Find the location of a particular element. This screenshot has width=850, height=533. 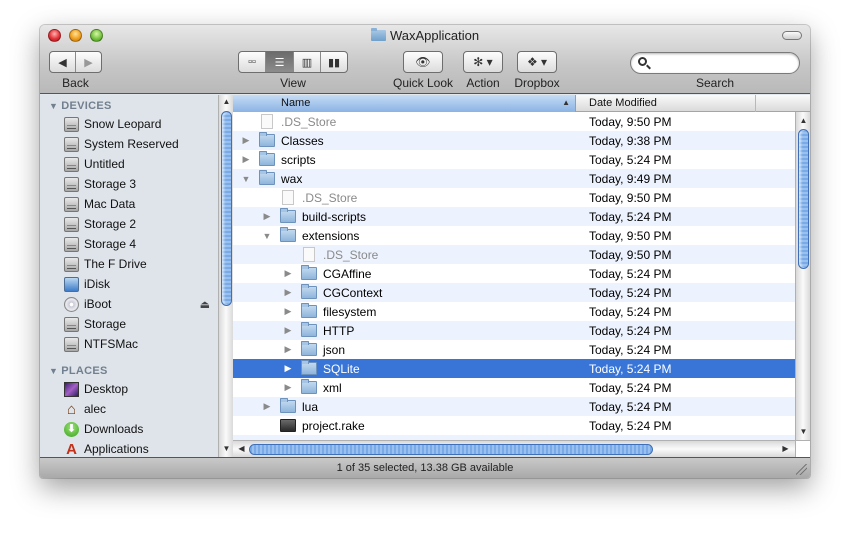

file-row-wax: ▼ wax Today, 9:49 PM is located at coordinates (514, 178).